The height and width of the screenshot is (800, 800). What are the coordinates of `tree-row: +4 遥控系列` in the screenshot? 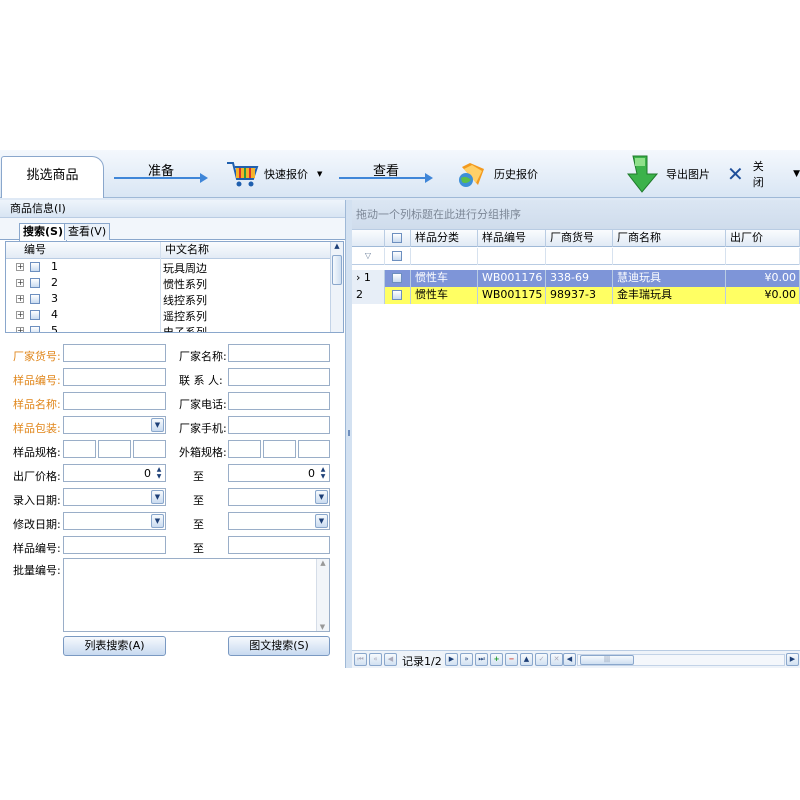 It's located at (174, 315).